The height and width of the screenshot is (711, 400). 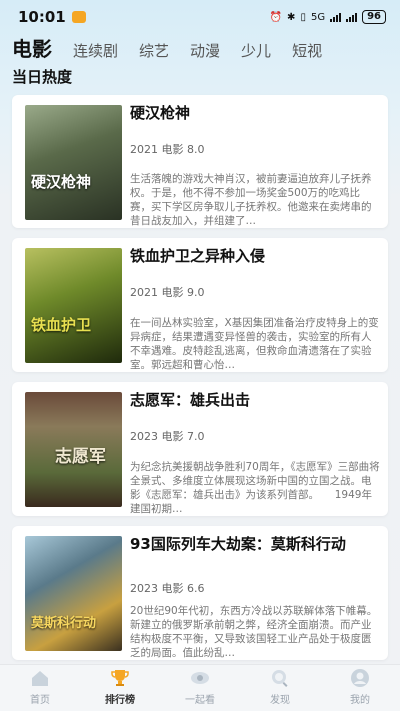 What do you see at coordinates (280, 678) in the screenshot?
I see `discover-icon` at bounding box center [280, 678].